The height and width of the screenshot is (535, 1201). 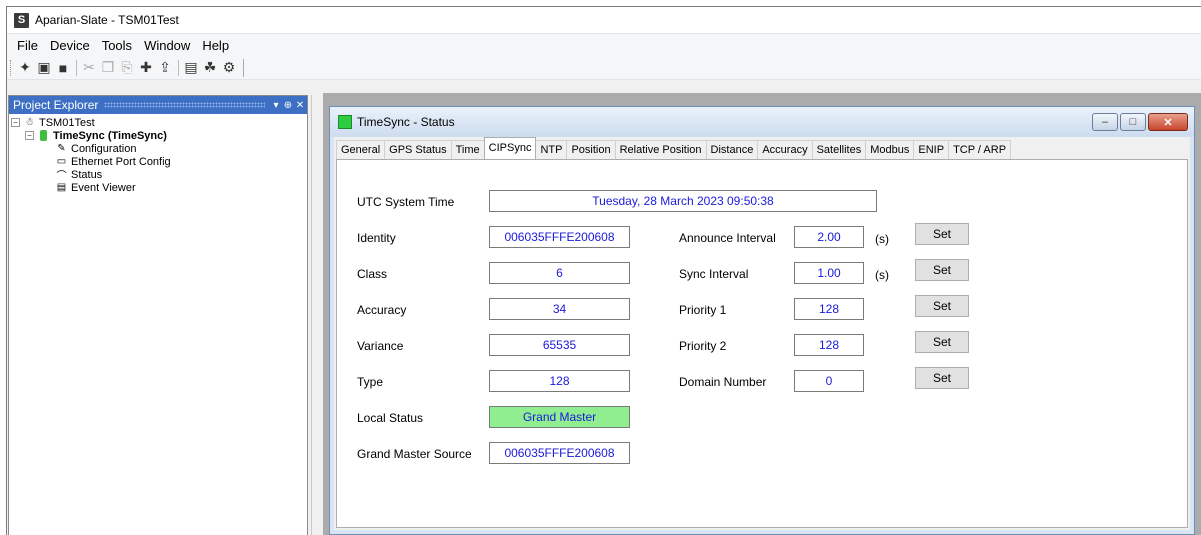 I want to click on dropdown-icon: ▾, so click(x=276, y=105).